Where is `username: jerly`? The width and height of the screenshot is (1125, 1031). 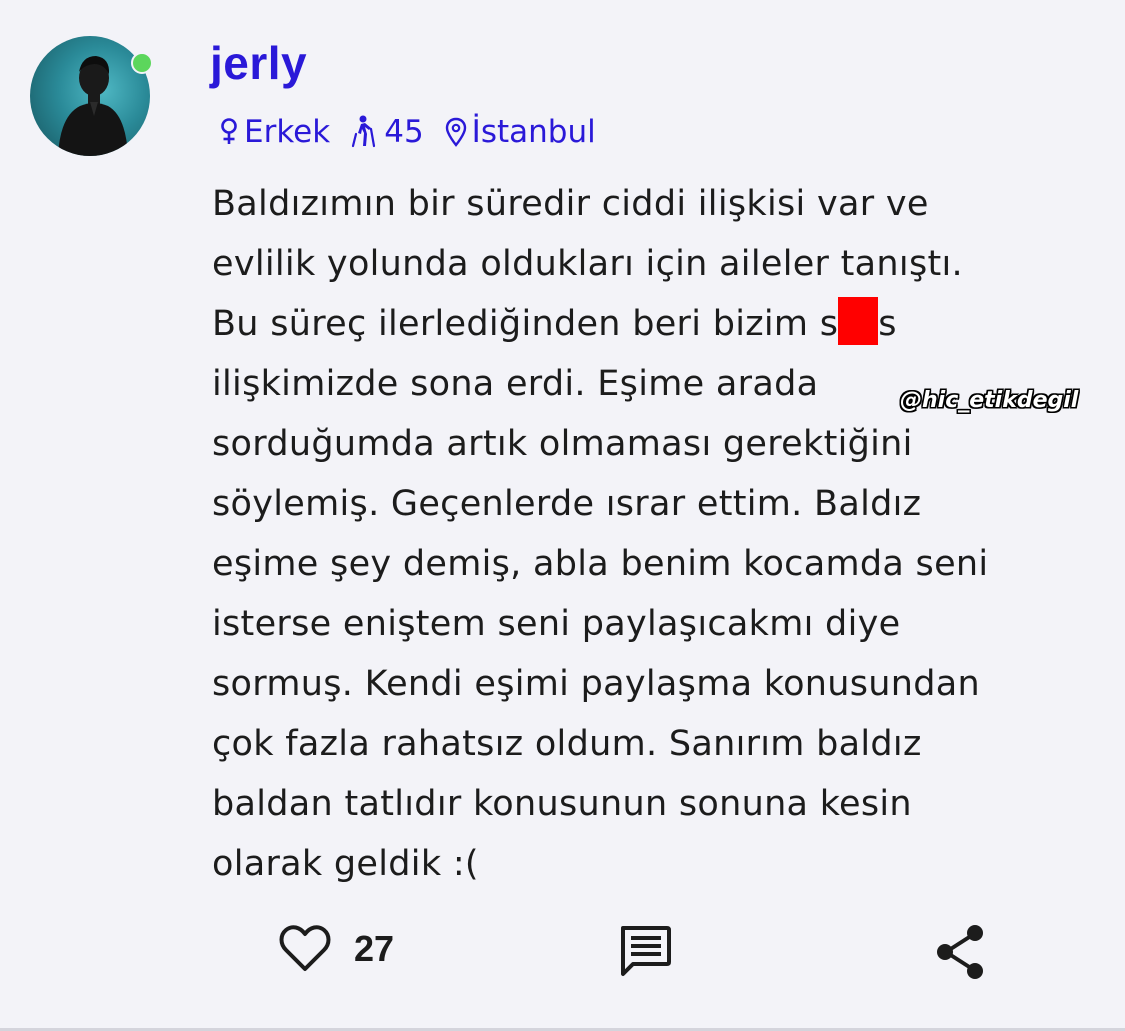 username: jerly is located at coordinates (258, 63).